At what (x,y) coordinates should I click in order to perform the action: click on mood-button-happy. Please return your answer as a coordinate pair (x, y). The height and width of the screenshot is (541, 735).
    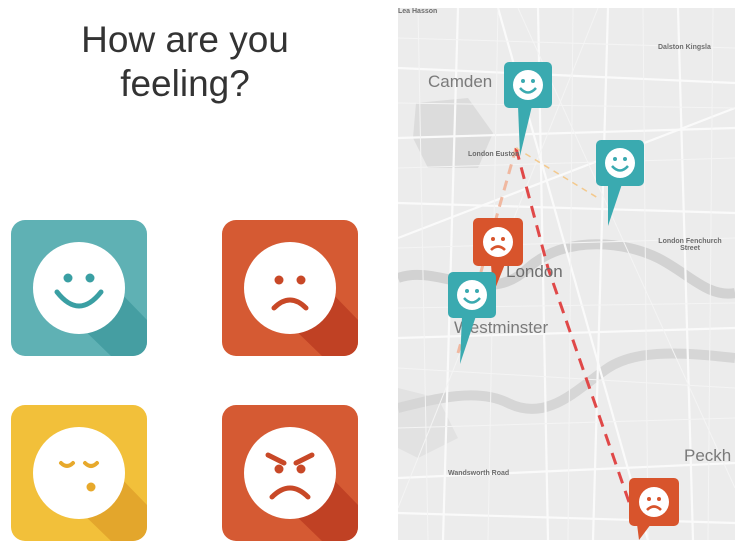
    Looking at the image, I should click on (79, 288).